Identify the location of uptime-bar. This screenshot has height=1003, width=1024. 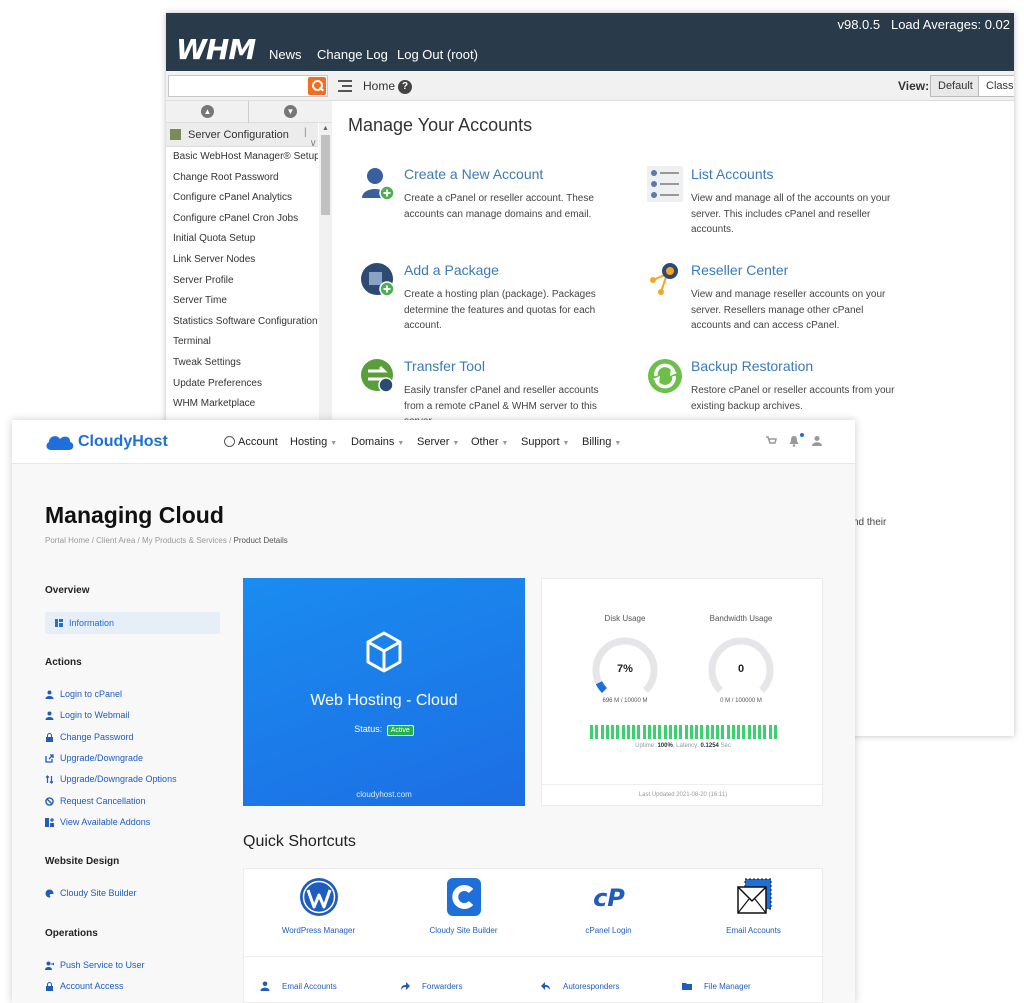
(684, 732).